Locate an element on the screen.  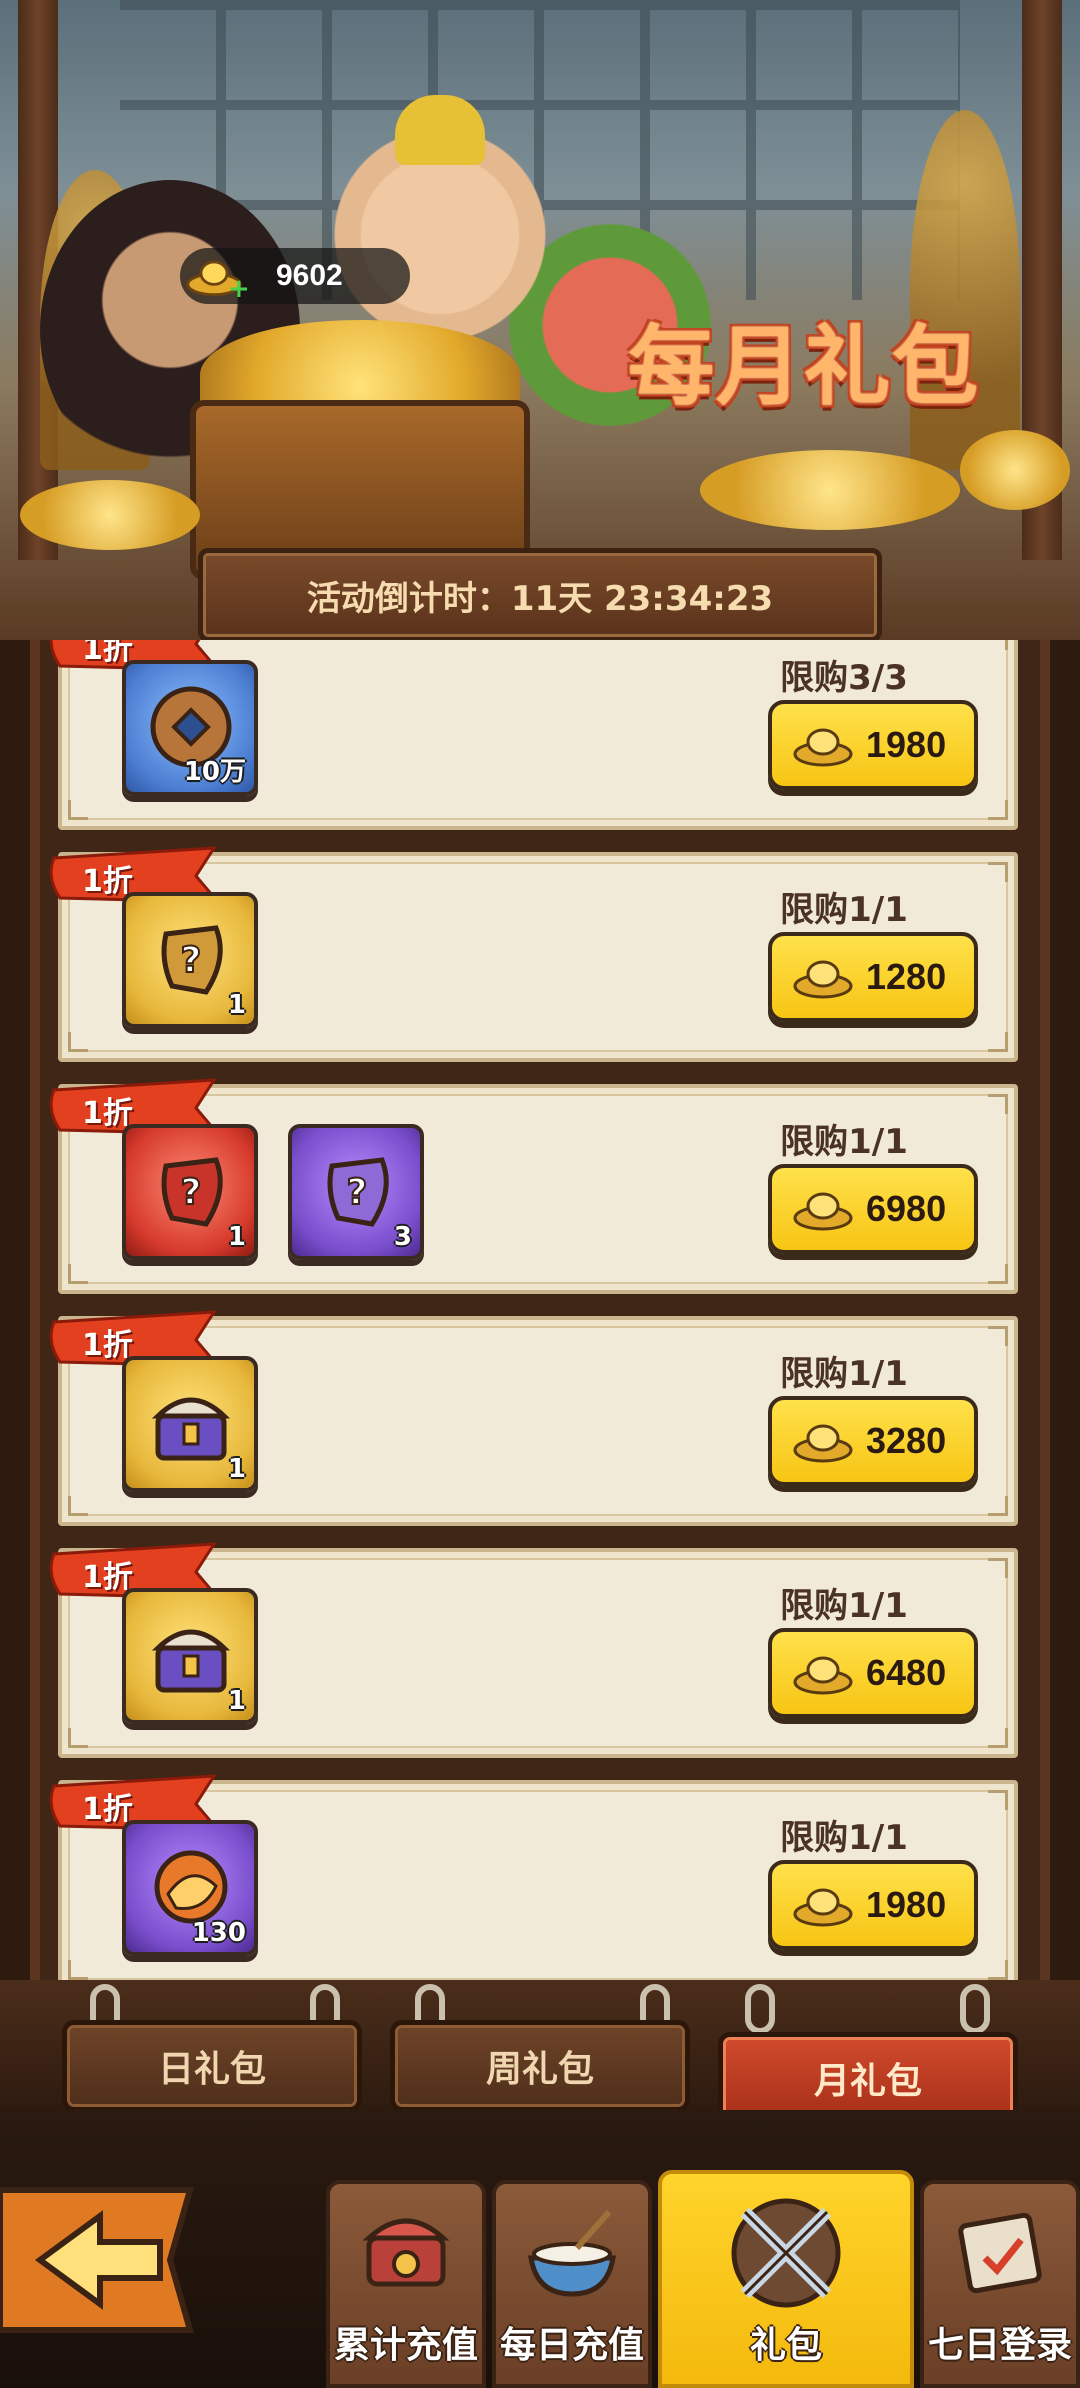
price-label: 6980 is located at coordinates (906, 1208).